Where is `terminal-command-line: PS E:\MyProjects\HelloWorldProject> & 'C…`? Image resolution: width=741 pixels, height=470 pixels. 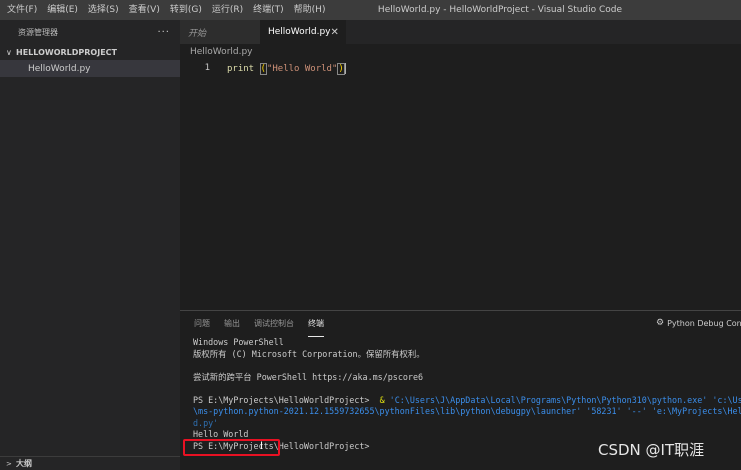 terminal-command-line: PS E:\MyProjects\HelloWorldProject> & 'C… is located at coordinates (467, 401).